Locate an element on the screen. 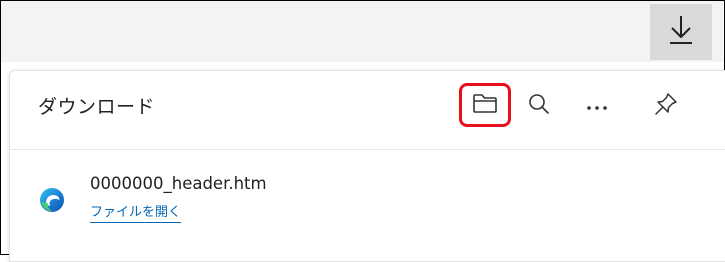  more-icon is located at coordinates (597, 106).